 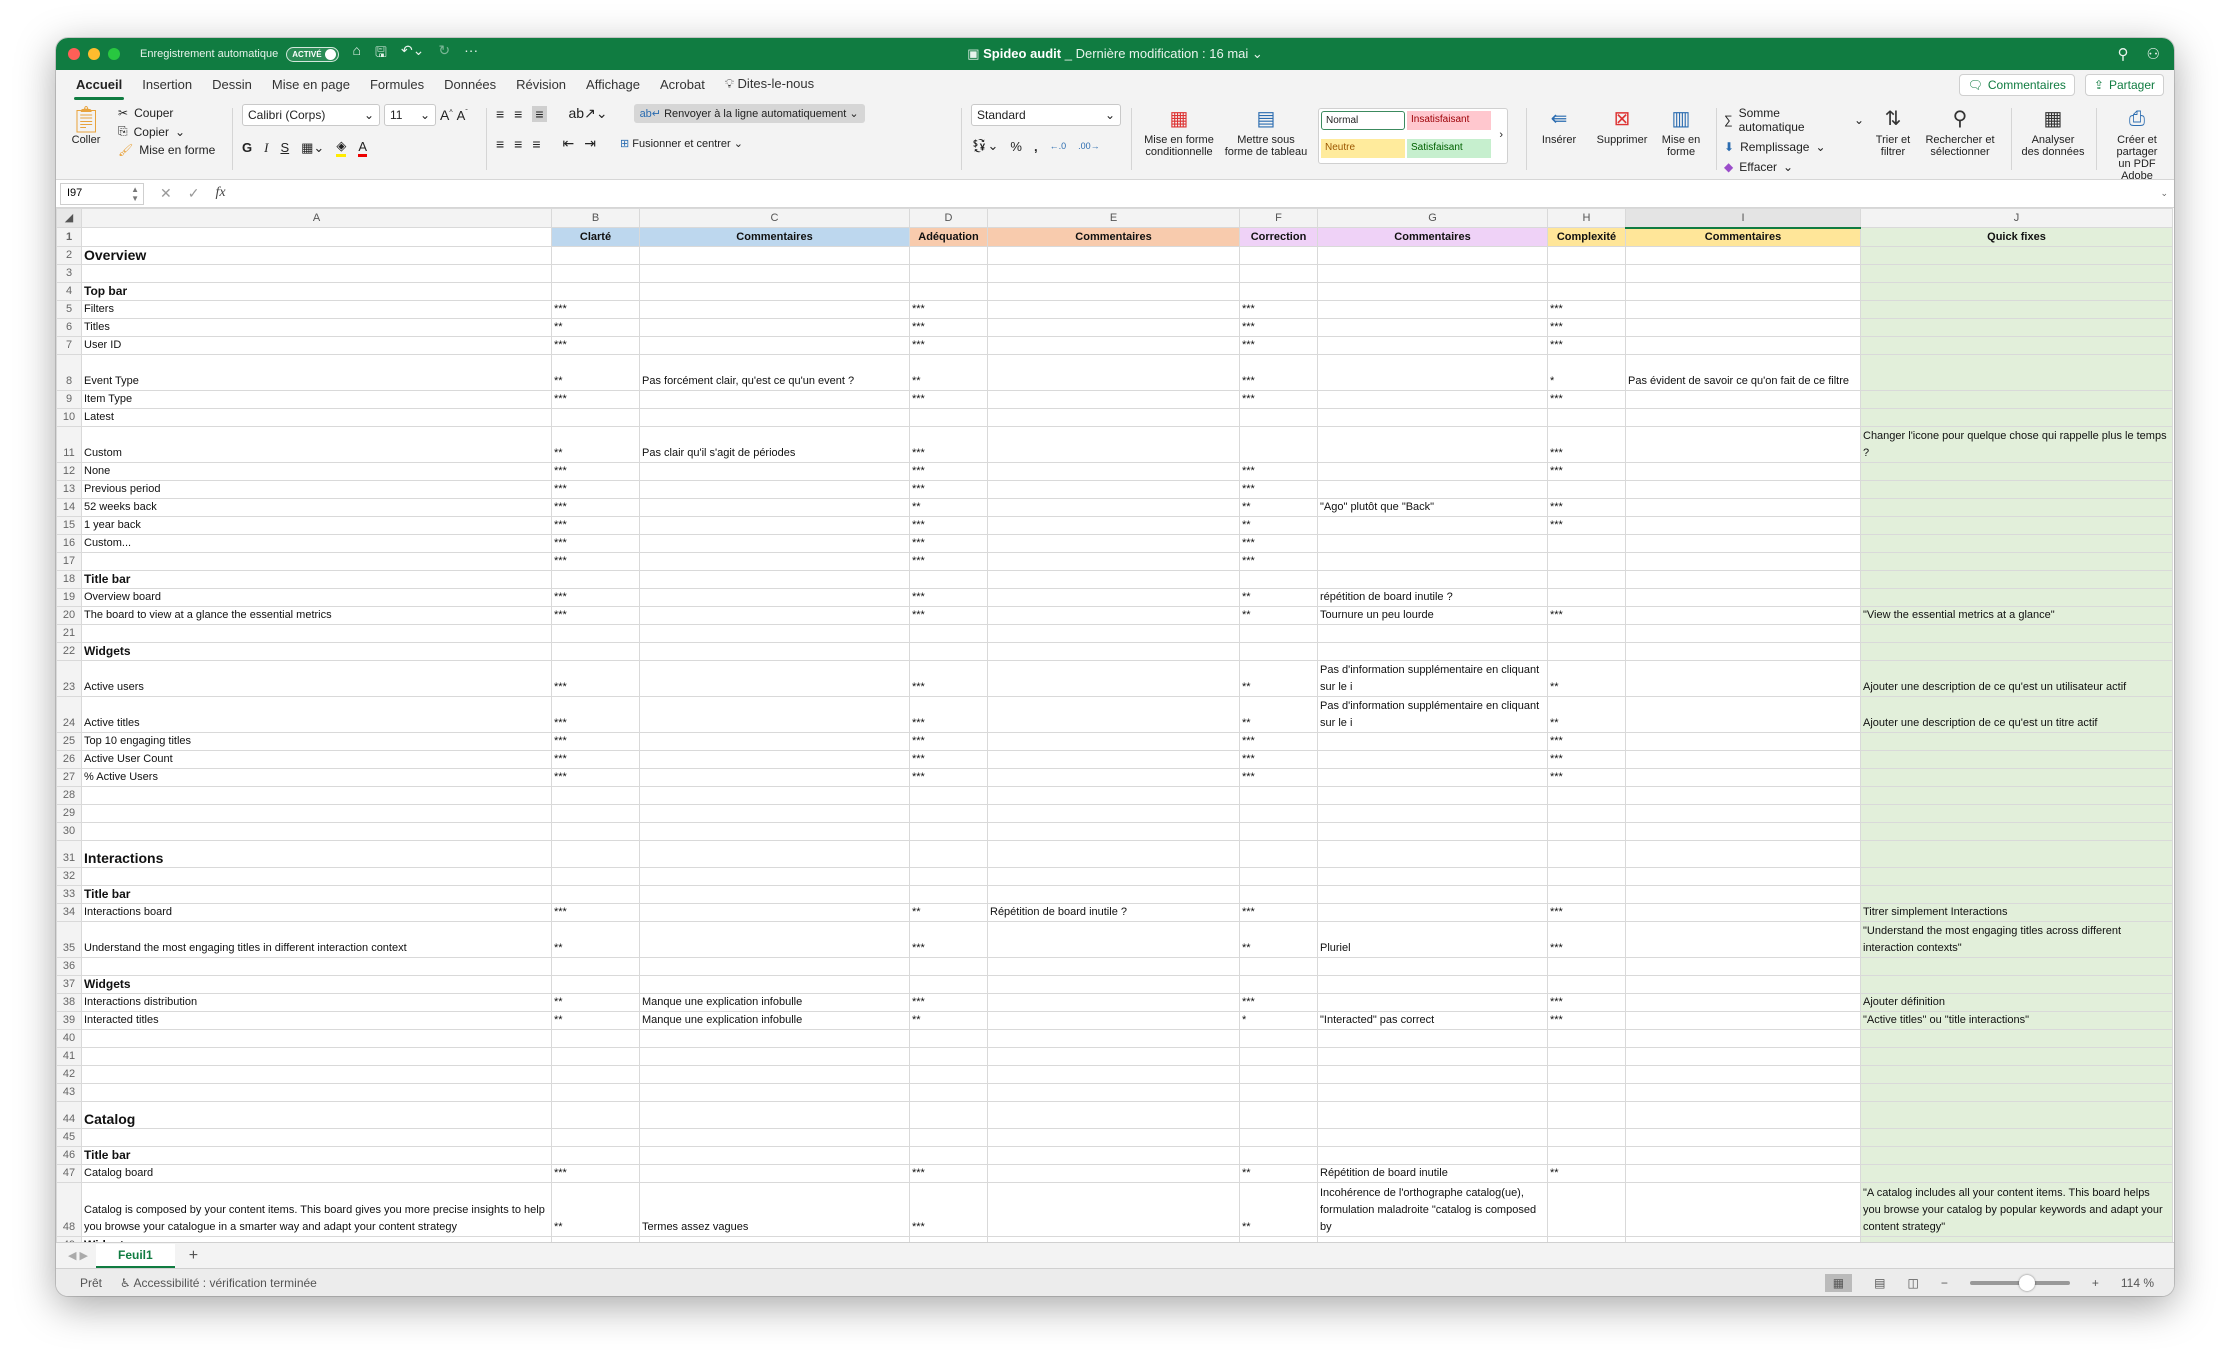 What do you see at coordinates (1278, 237) in the screenshot?
I see `header-cell-correction: Correction` at bounding box center [1278, 237].